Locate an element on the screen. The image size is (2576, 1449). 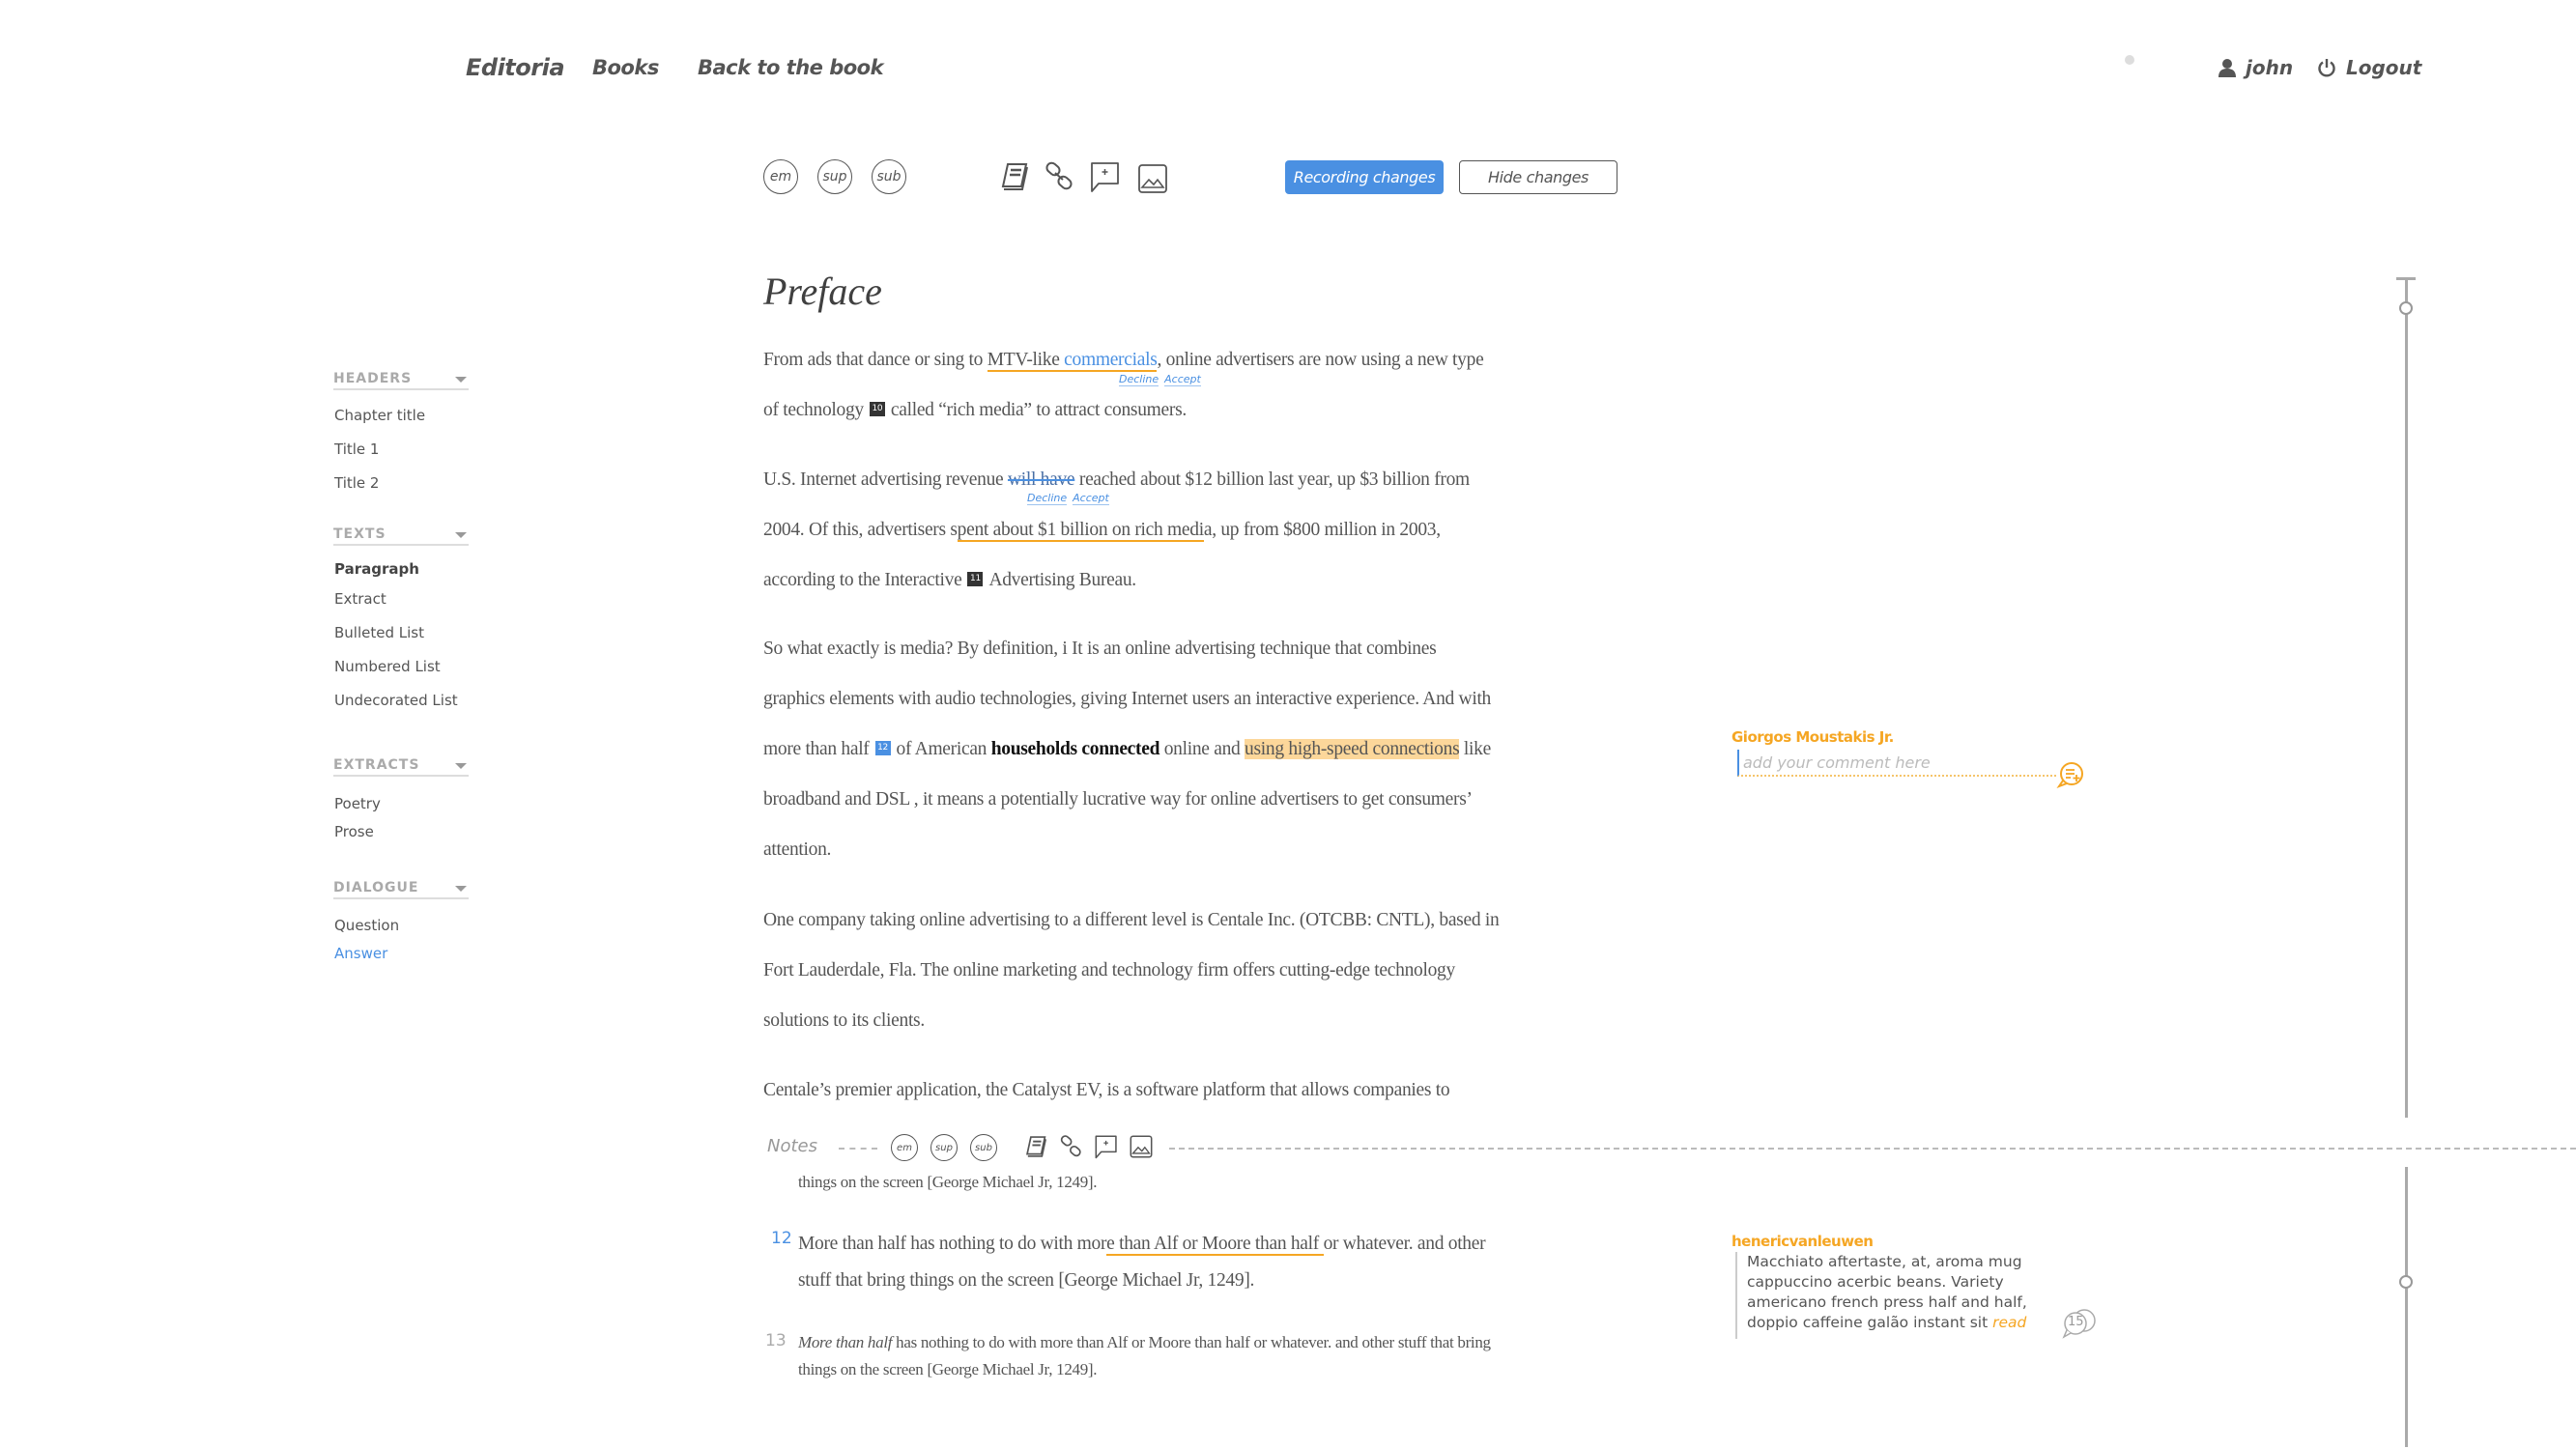
text: of technology is located at coordinates (814, 410).